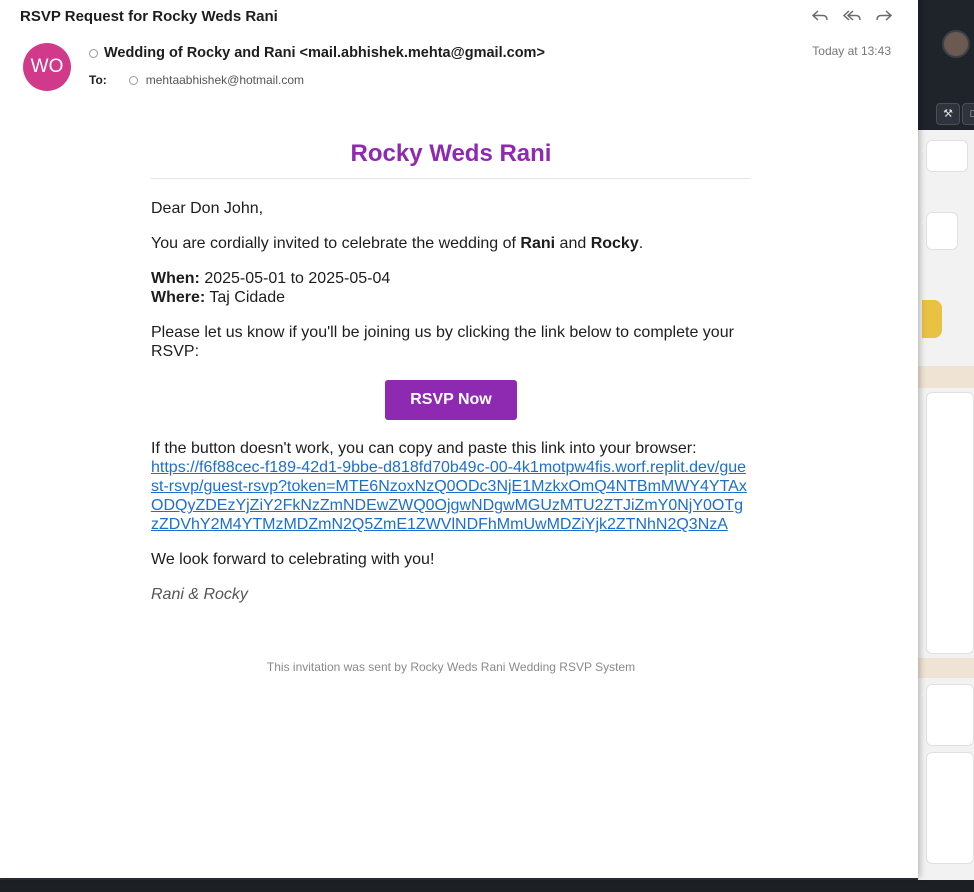  What do you see at coordinates (641, 243) in the screenshot?
I see `intro-end: .` at bounding box center [641, 243].